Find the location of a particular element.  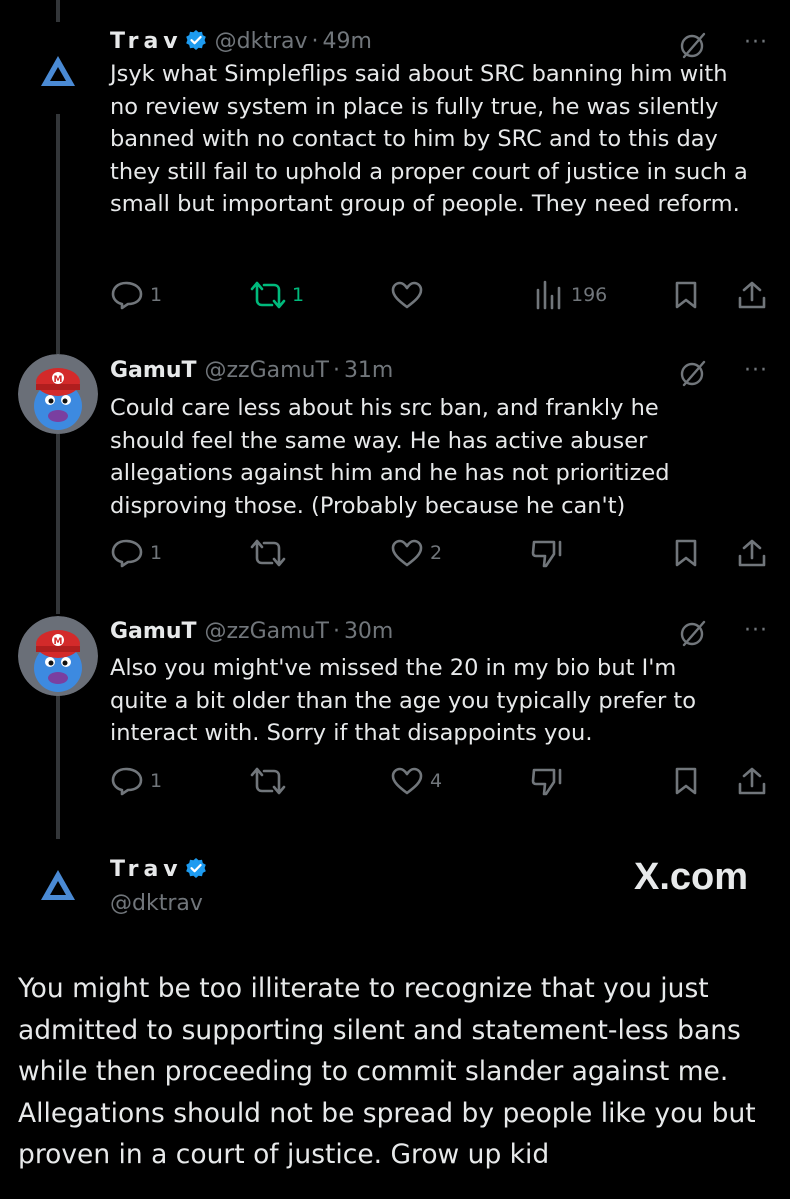

retweet-count: 1 is located at coordinates (298, 295).